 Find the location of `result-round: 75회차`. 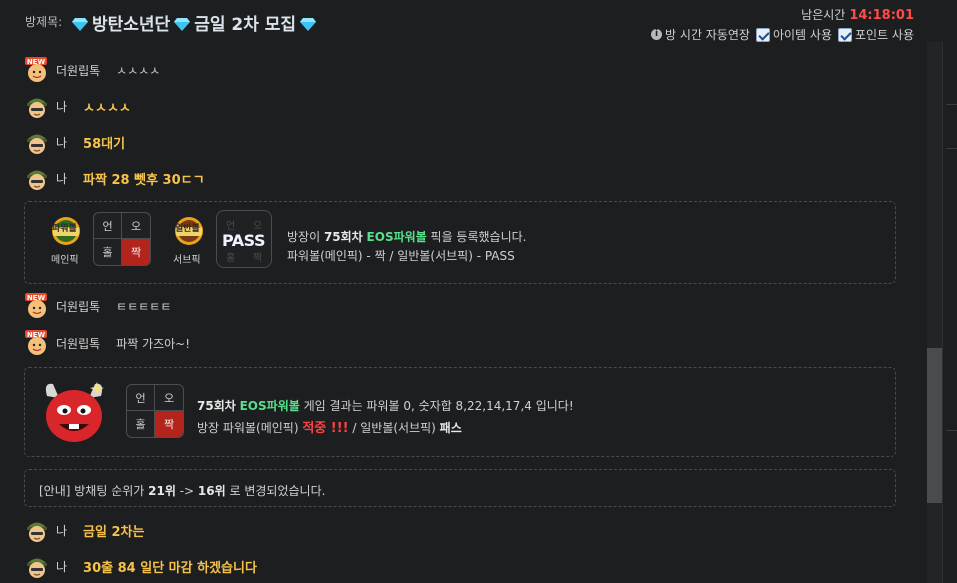

result-round: 75회차 is located at coordinates (216, 406).